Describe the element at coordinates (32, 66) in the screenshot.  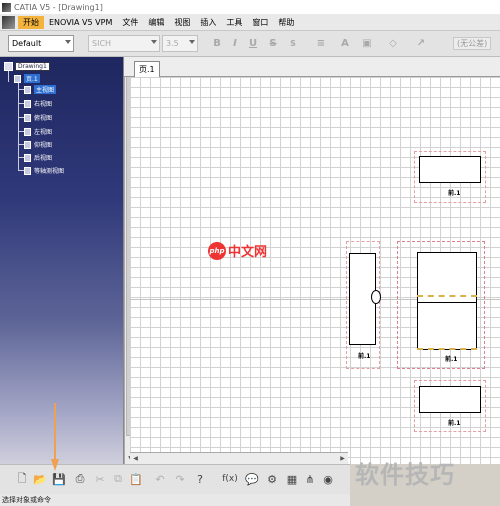
I see `tree-root-label: Drawing1` at that location.